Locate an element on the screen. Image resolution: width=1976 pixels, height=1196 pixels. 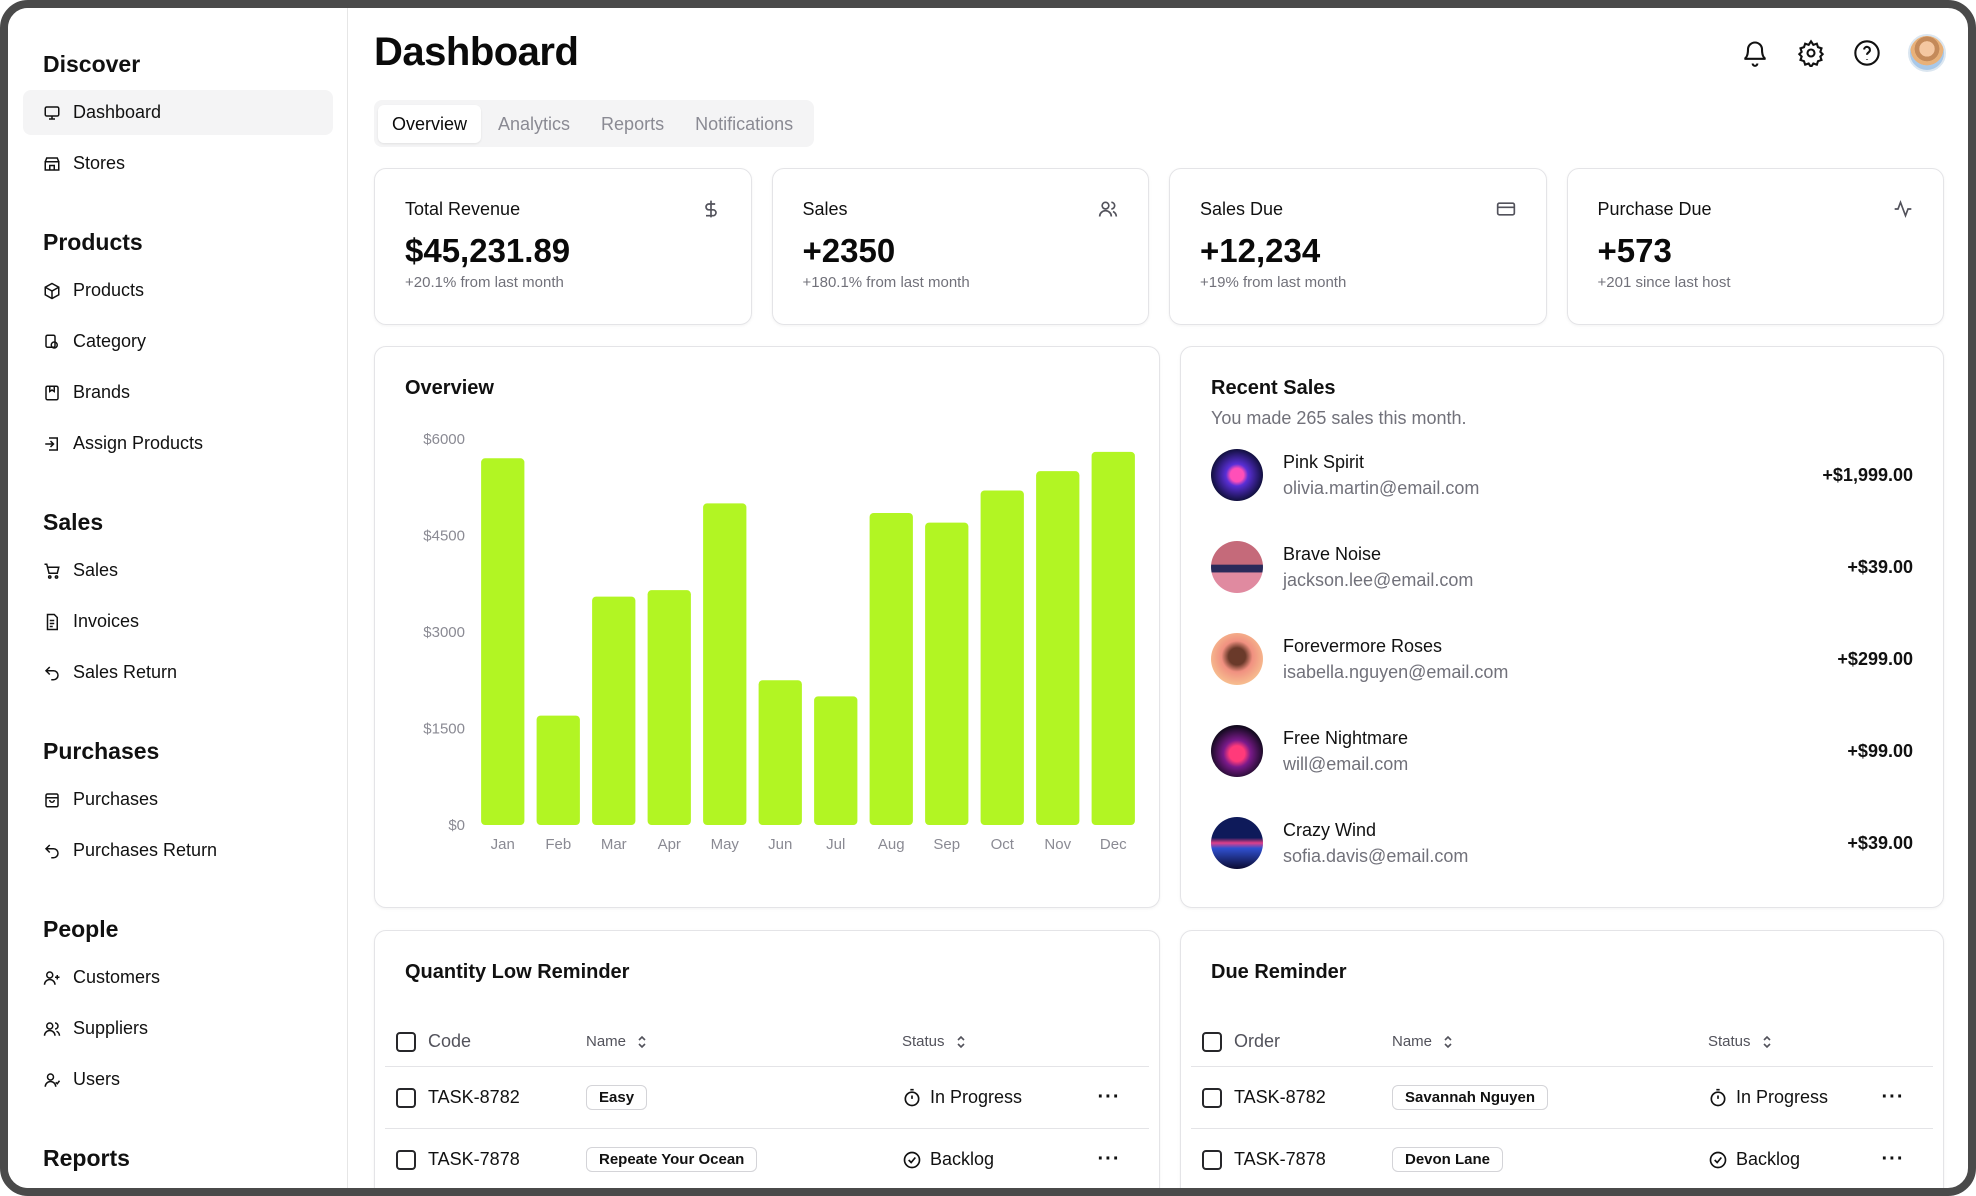
sidebar-item-label: Category is located at coordinates (110, 341).